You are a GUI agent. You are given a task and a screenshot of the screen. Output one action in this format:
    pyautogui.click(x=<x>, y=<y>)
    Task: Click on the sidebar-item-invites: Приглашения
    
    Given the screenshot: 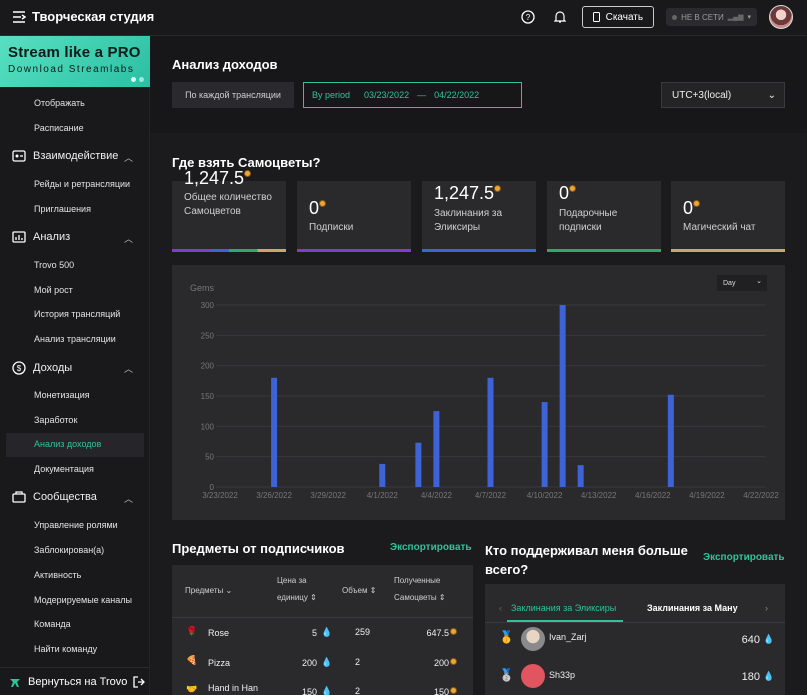 What is the action you would take?
    pyautogui.click(x=62, y=209)
    